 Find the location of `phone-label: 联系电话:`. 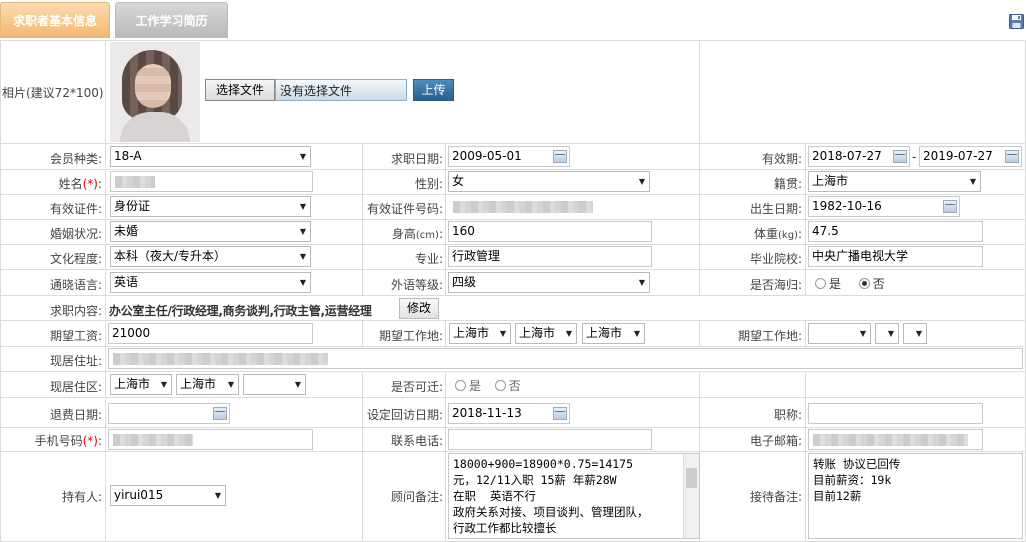

phone-label: 联系电话: is located at coordinates (416, 441).